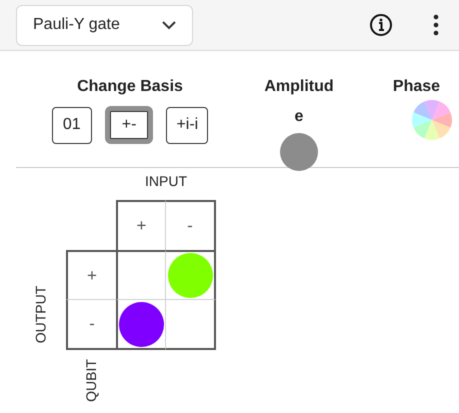 This screenshot has height=413, width=459. Describe the element at coordinates (130, 87) in the screenshot. I see `change-basis-title: Change Basis` at that location.